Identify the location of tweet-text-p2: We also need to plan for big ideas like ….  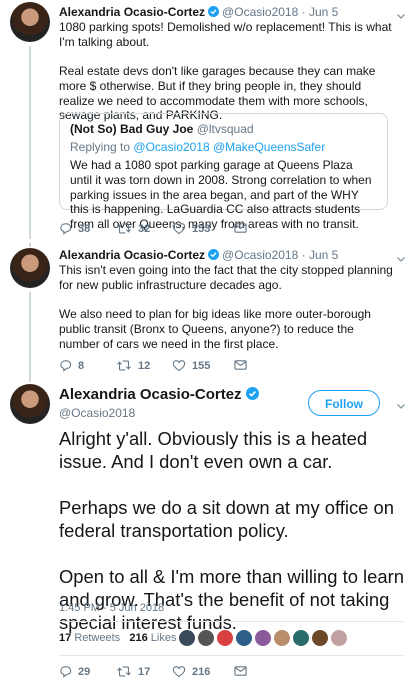
(215, 329).